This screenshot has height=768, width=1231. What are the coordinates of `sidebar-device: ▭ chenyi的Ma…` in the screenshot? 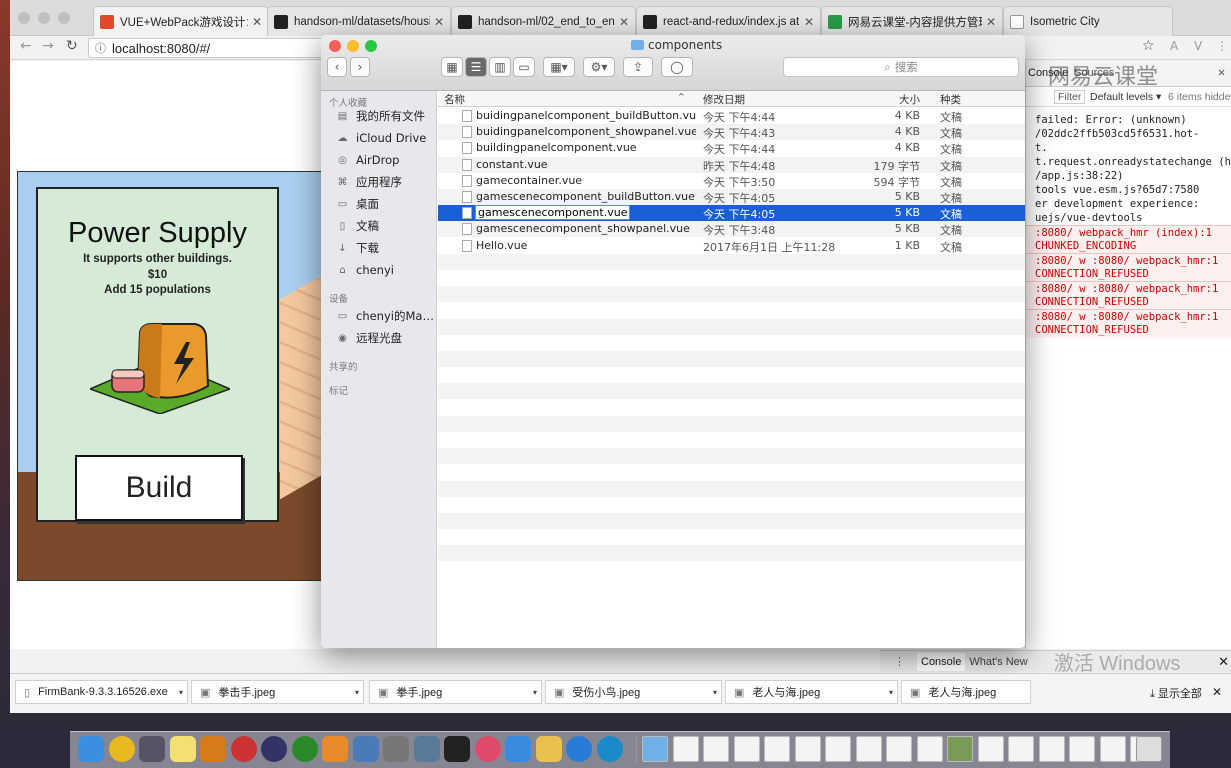 It's located at (384, 316).